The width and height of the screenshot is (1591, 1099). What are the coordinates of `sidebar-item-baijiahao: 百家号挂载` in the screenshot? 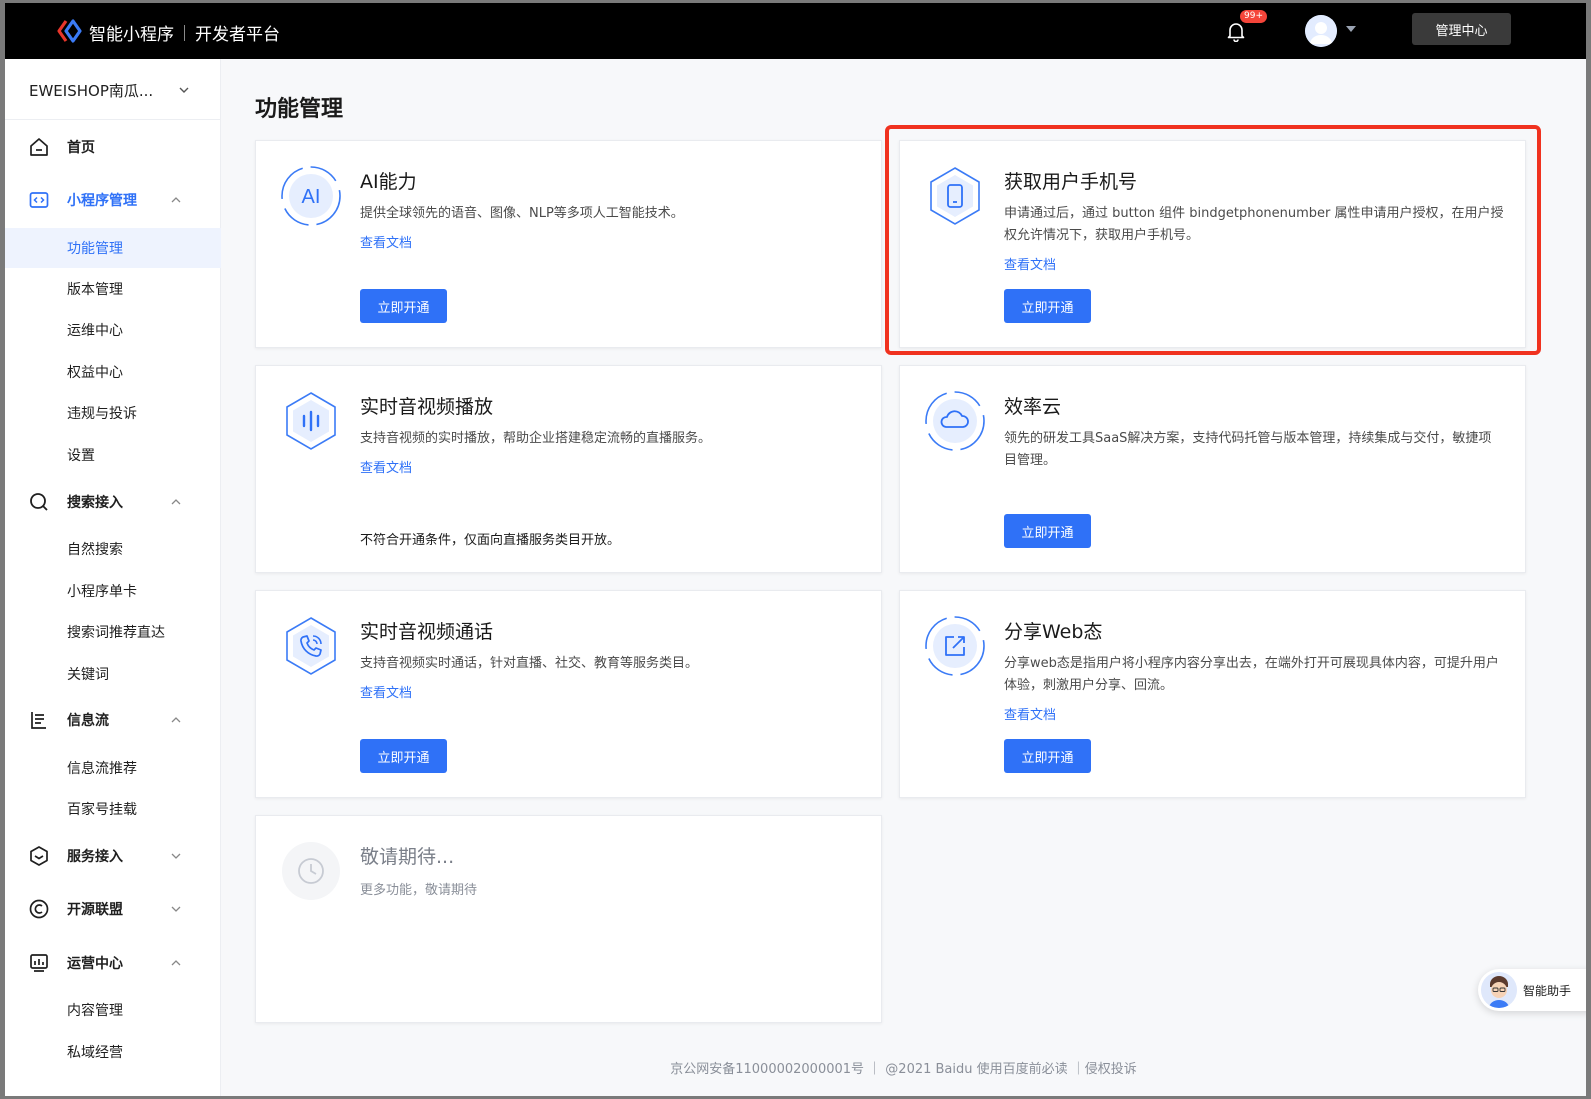 It's located at (113, 809).